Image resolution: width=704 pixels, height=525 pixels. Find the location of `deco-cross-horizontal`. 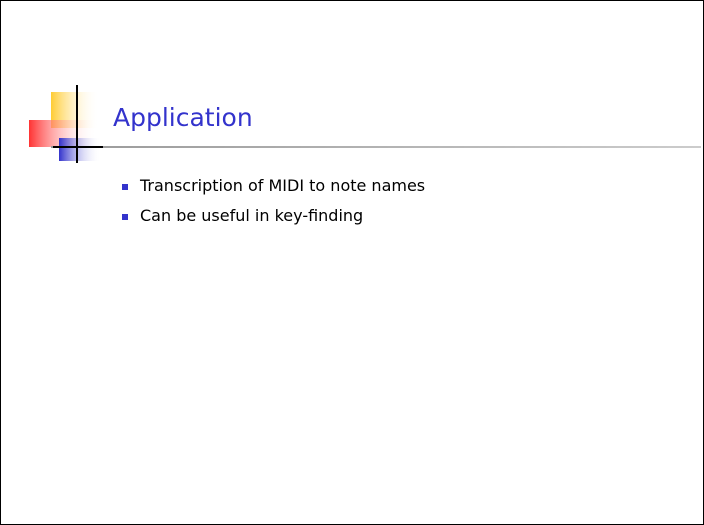

deco-cross-horizontal is located at coordinates (78, 147).